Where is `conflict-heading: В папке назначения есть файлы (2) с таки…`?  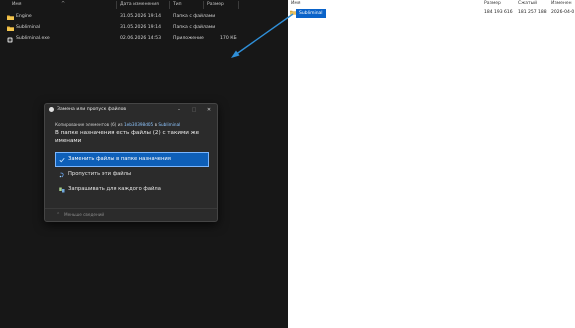 conflict-heading: В папке назначения есть файлы (2) с таки… is located at coordinates (127, 137).